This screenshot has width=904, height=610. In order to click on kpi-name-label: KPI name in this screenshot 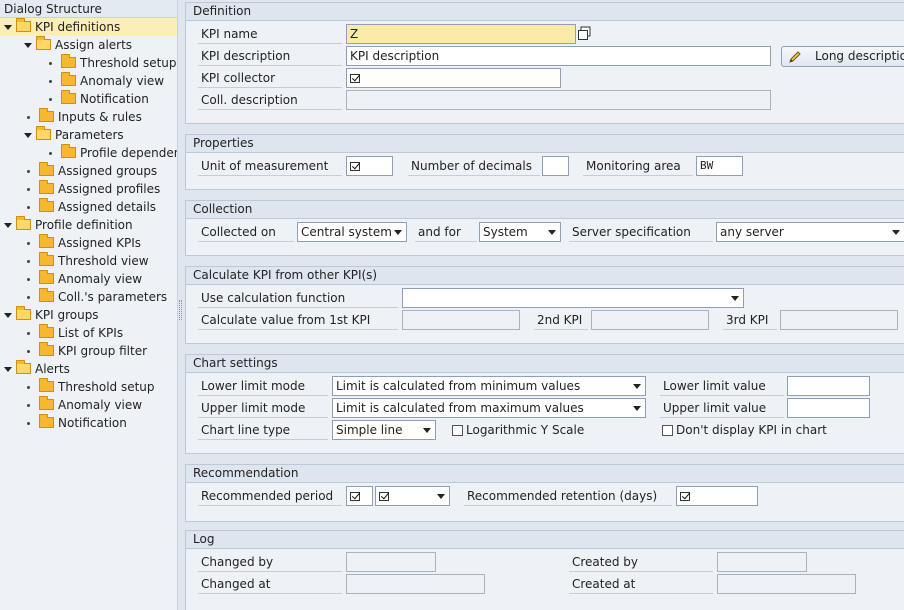, I will do `click(270, 34)`.